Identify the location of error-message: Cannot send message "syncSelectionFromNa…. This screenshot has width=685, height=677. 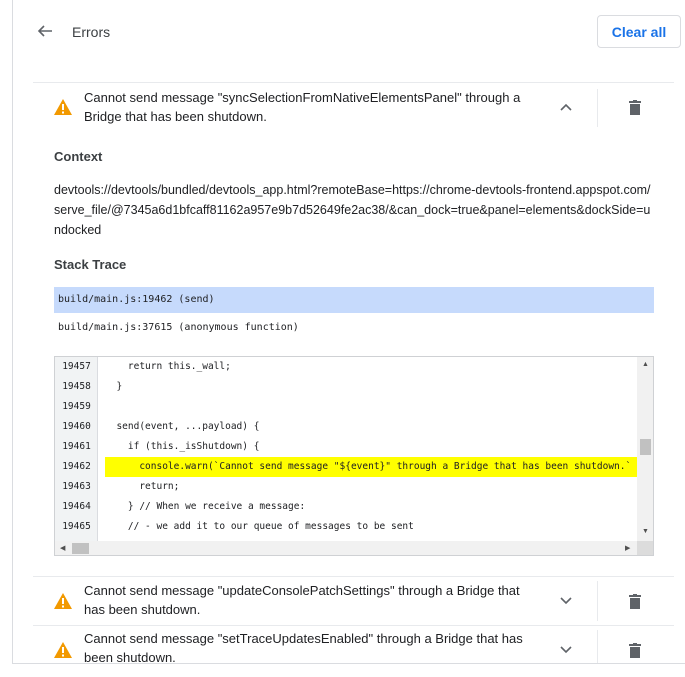
(302, 107).